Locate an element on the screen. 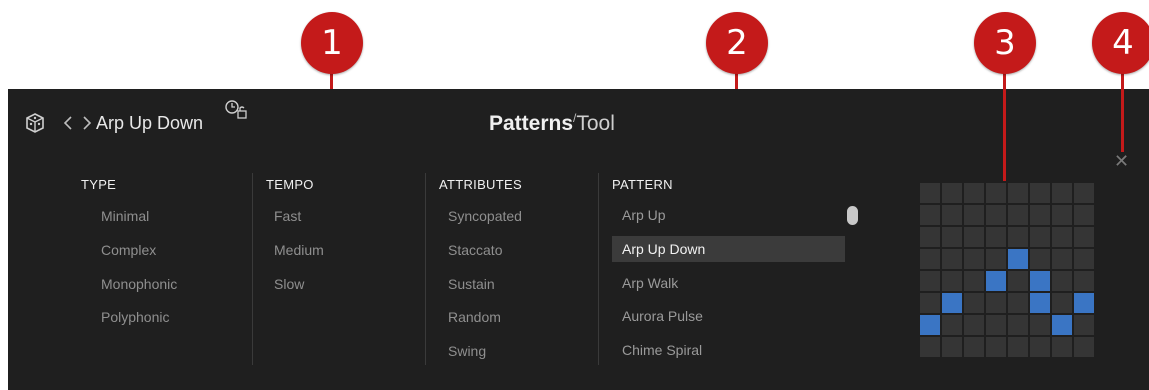  attributes-item-swing: Swing is located at coordinates (467, 351).